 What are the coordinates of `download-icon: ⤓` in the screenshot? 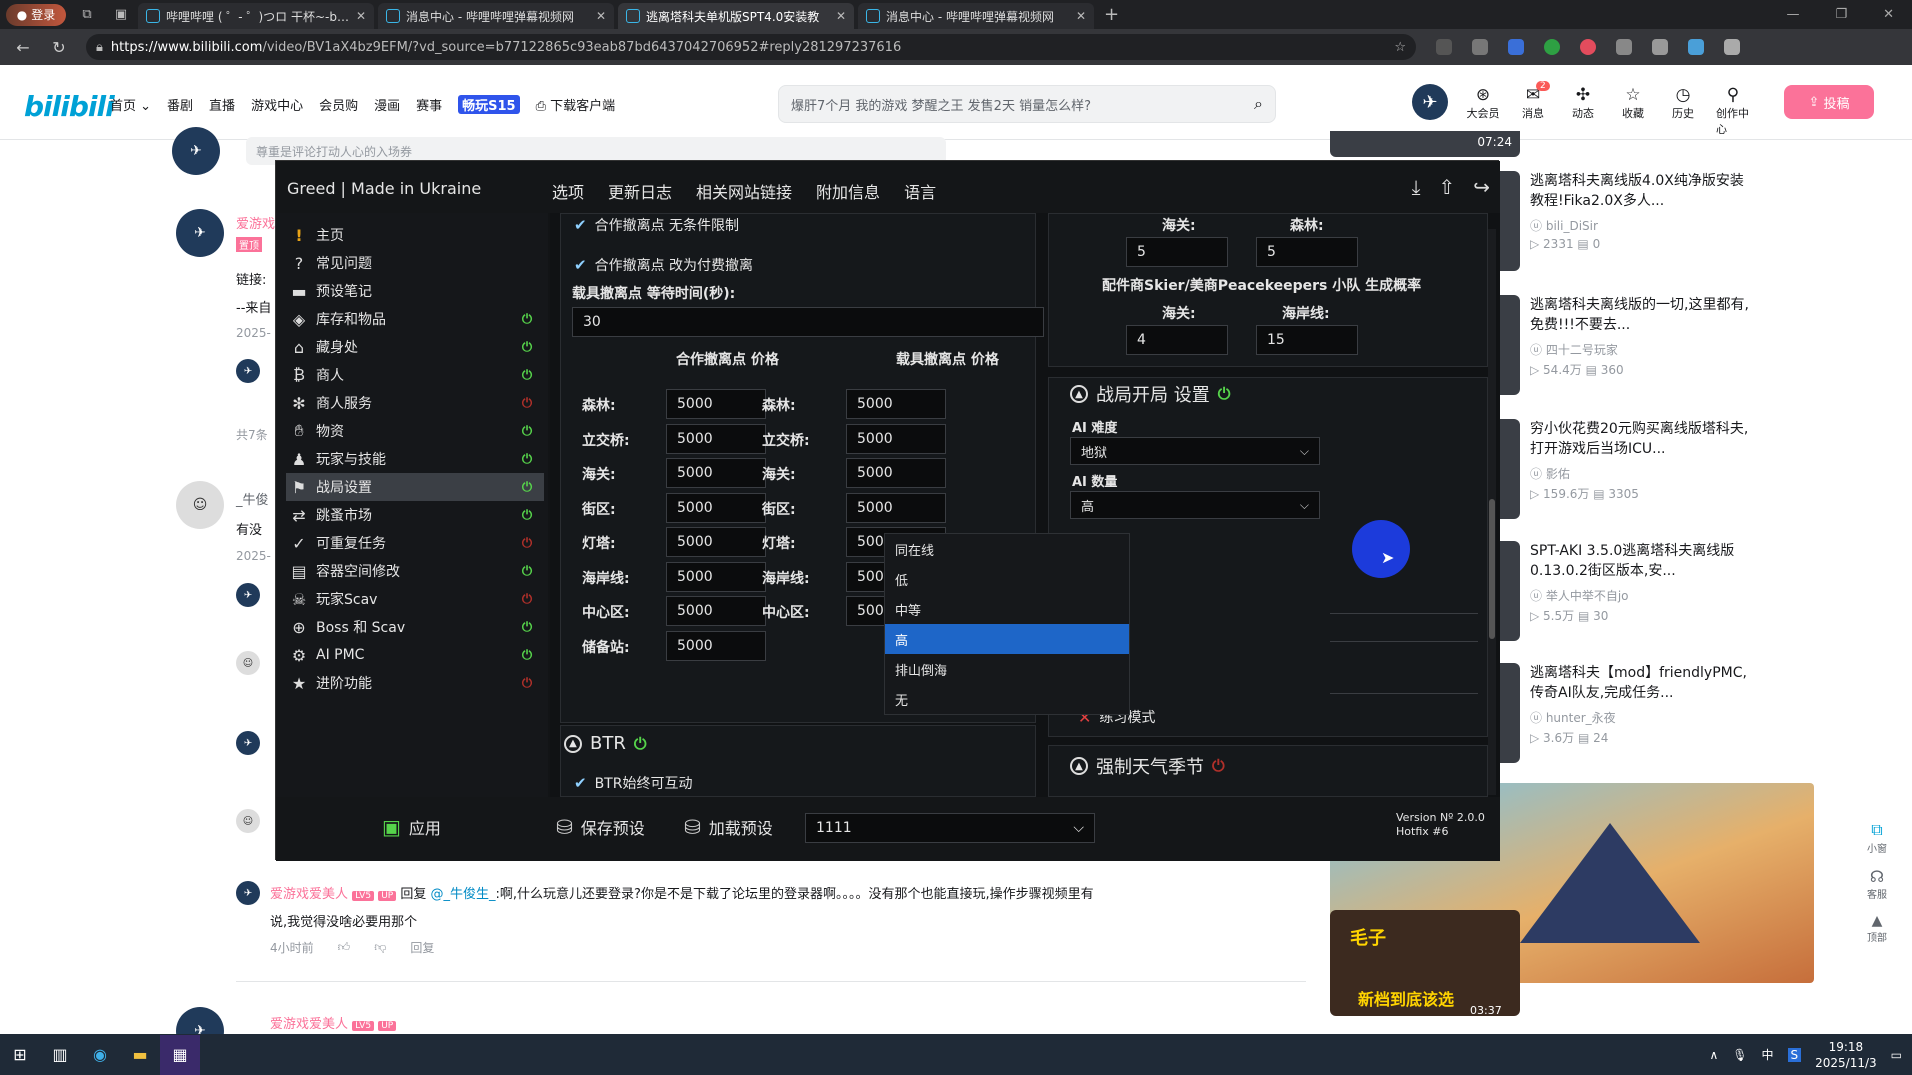 It's located at (1416, 187).